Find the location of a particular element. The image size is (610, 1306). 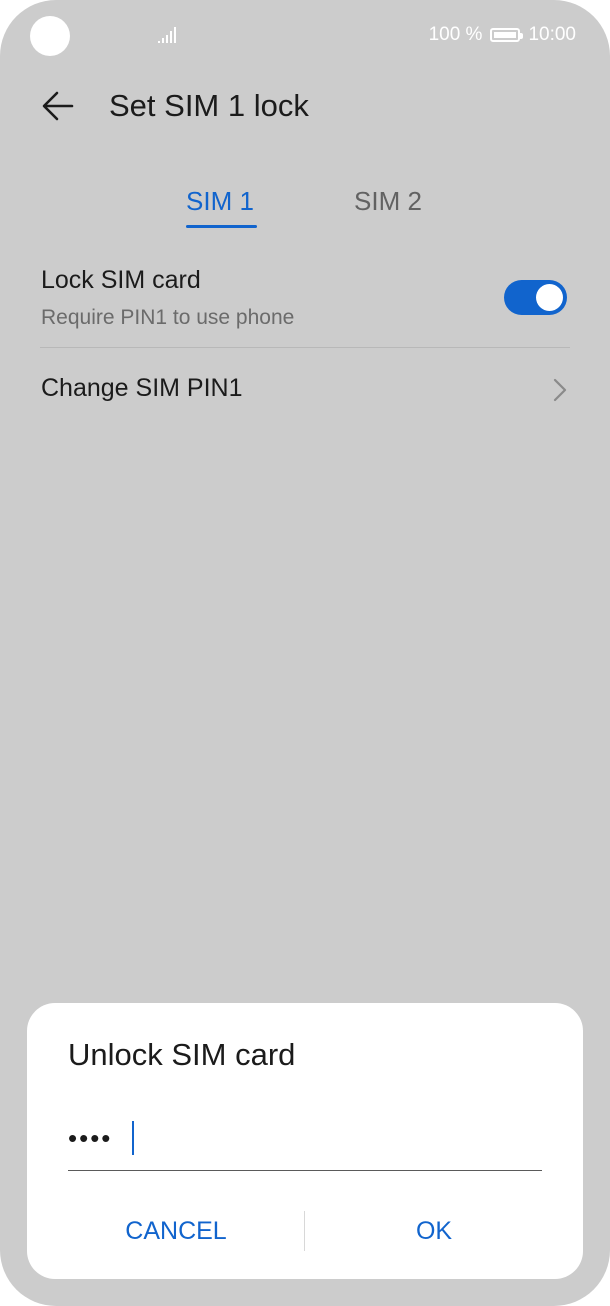

list-divider is located at coordinates (305, 347).